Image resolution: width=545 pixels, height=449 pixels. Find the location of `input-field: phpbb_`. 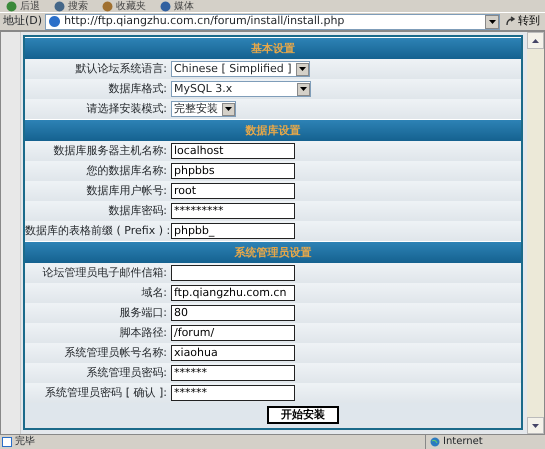

input-field: phpbb_ is located at coordinates (233, 231).